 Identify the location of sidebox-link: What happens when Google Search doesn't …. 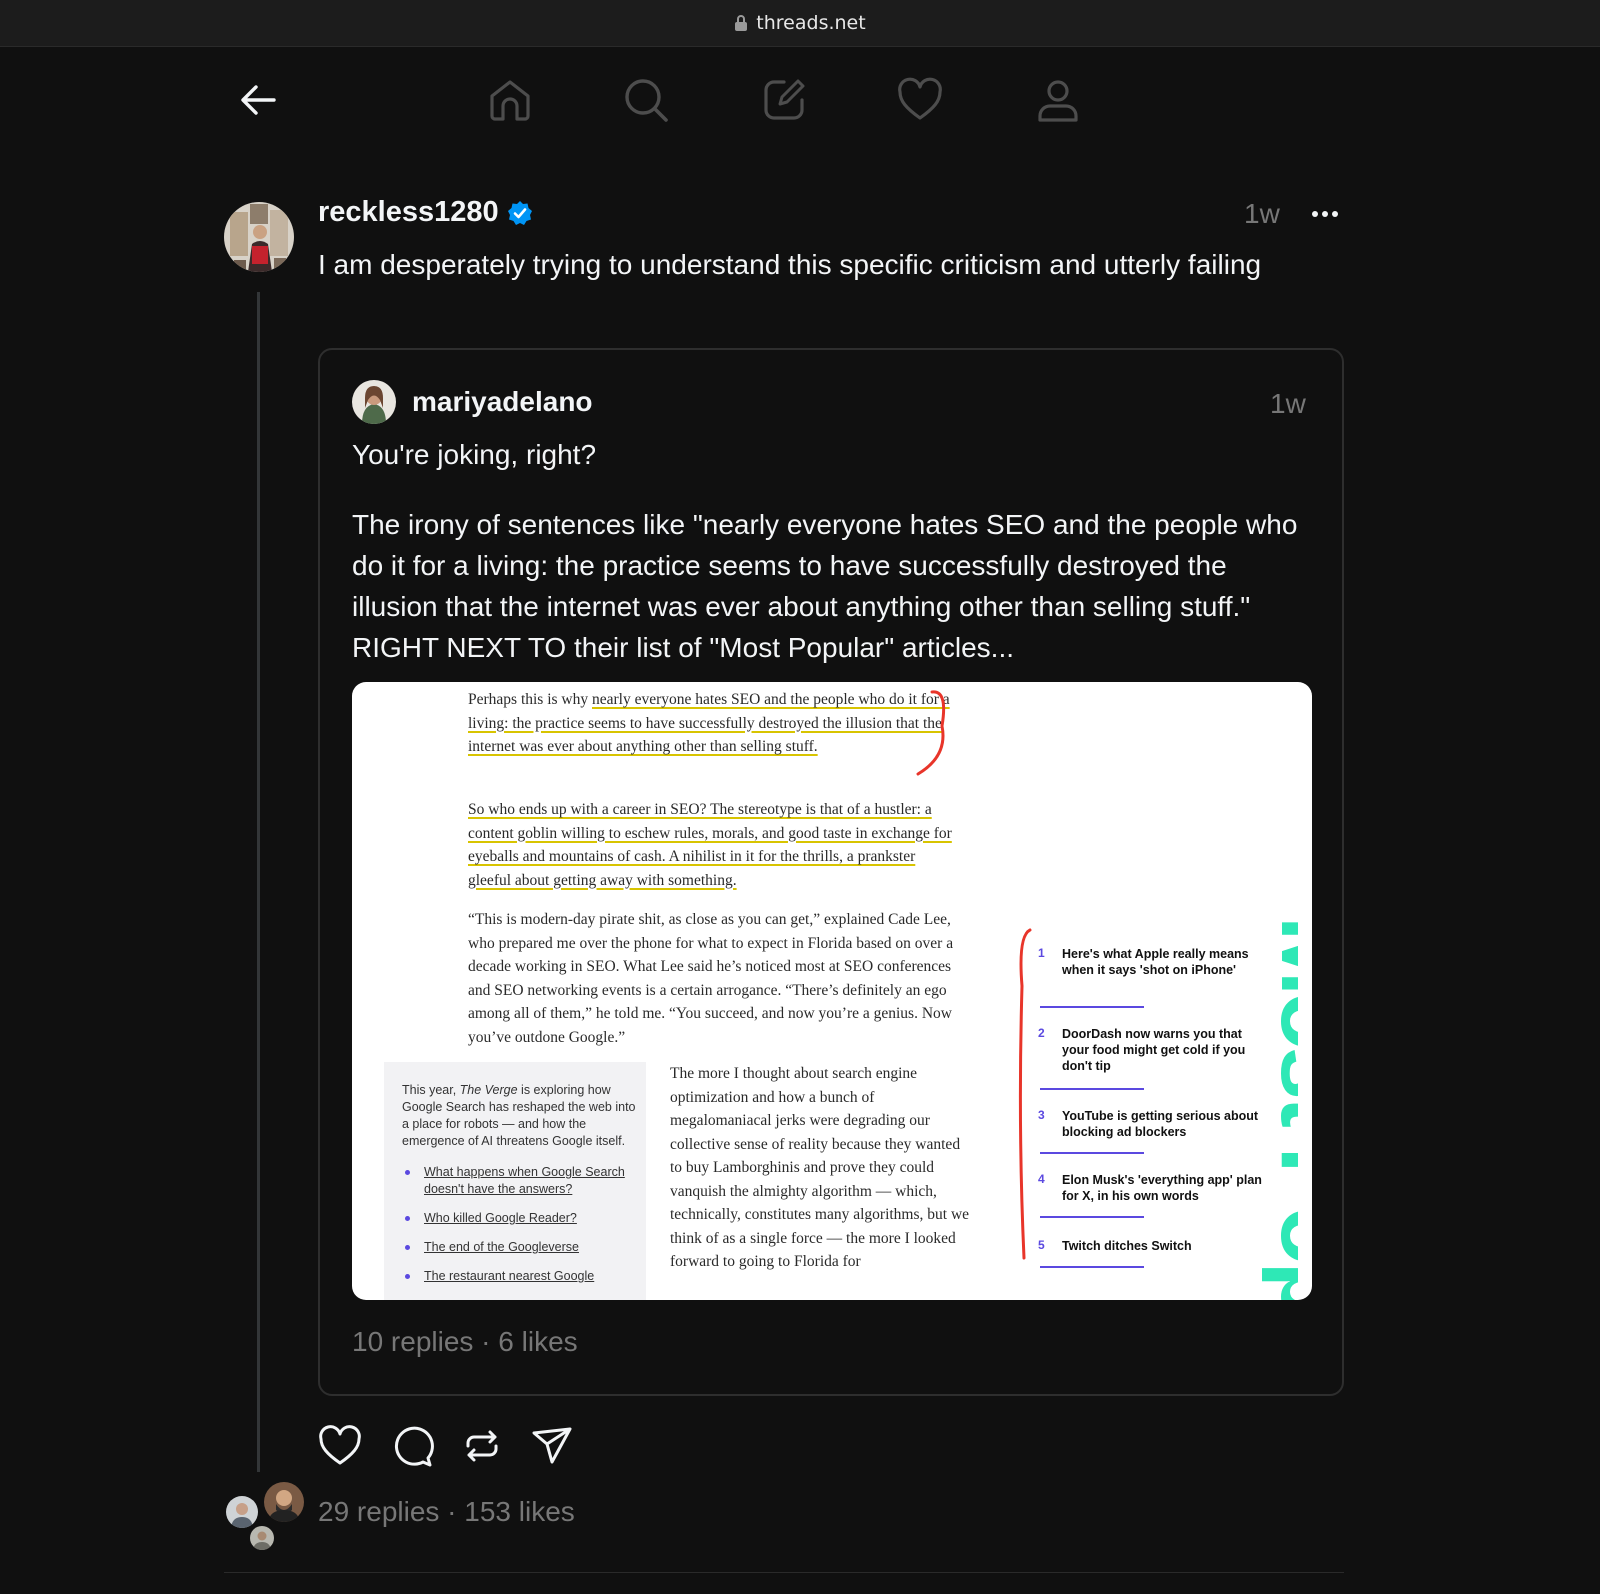
(522, 1181).